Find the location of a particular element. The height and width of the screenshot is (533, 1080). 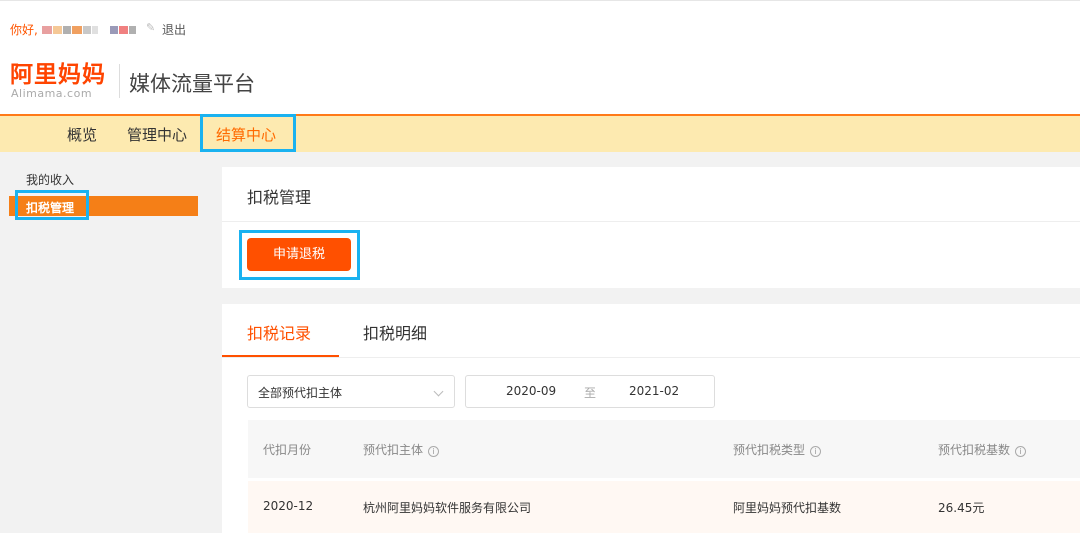

username-redacted is located at coordinates (89, 30).